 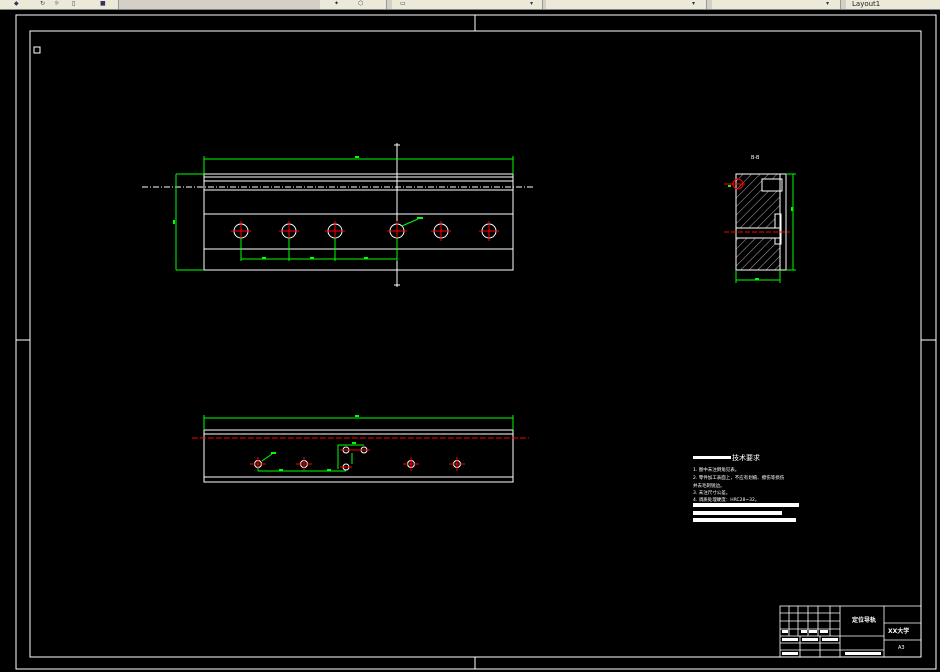 I want to click on section-label: B-B, so click(x=755, y=158).